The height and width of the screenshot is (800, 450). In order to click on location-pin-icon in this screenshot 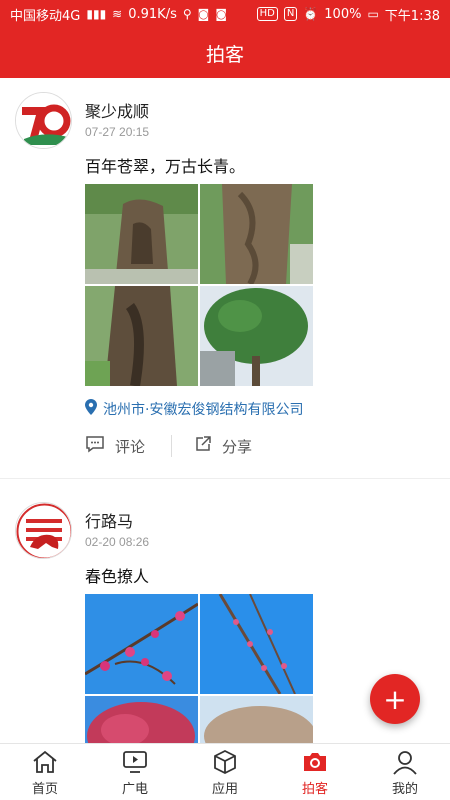, I will do `click(91, 409)`.